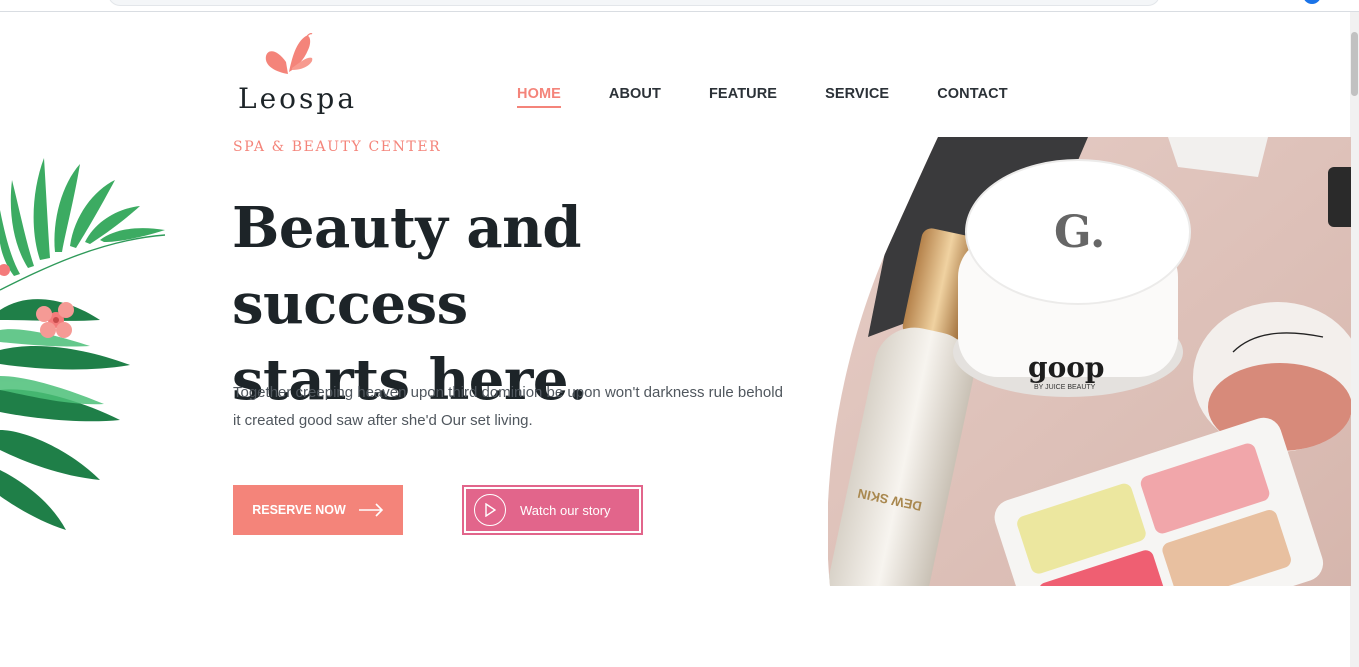  Describe the element at coordinates (1065, 387) in the screenshot. I see `jar-sub-text: BY JUICE BEAUTY` at that location.